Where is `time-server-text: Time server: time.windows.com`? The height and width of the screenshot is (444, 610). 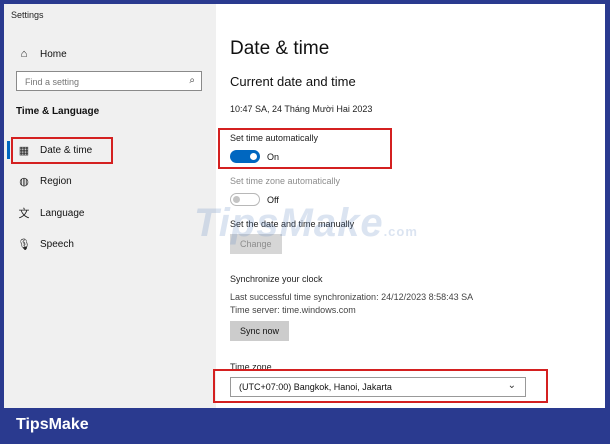 time-server-text: Time server: time.windows.com is located at coordinates (293, 310).